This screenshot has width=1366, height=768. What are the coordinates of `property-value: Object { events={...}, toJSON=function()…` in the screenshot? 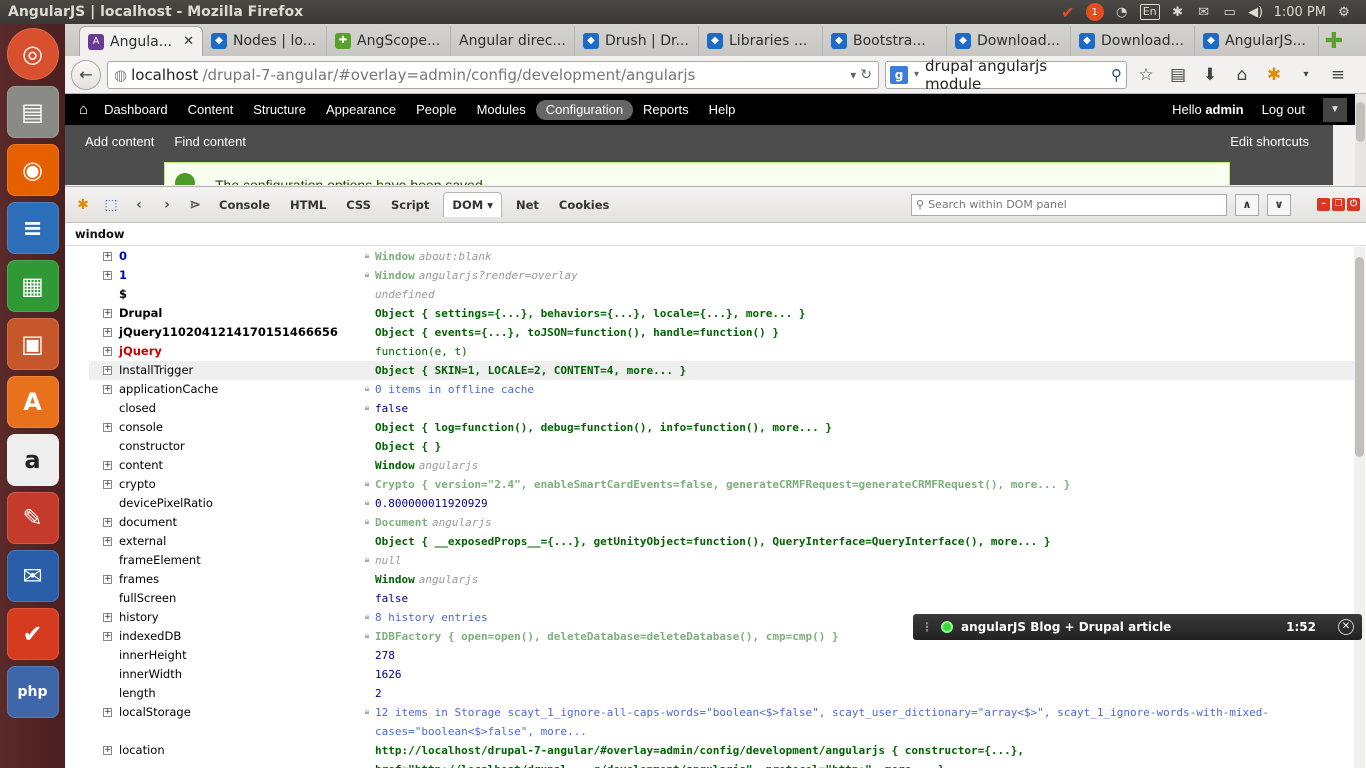 It's located at (864, 332).